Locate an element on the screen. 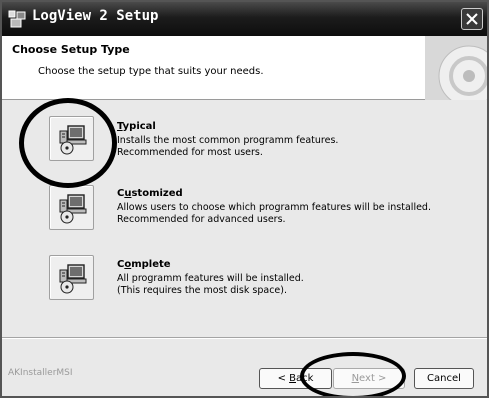  cd-disc-icon is located at coordinates (456, 68).